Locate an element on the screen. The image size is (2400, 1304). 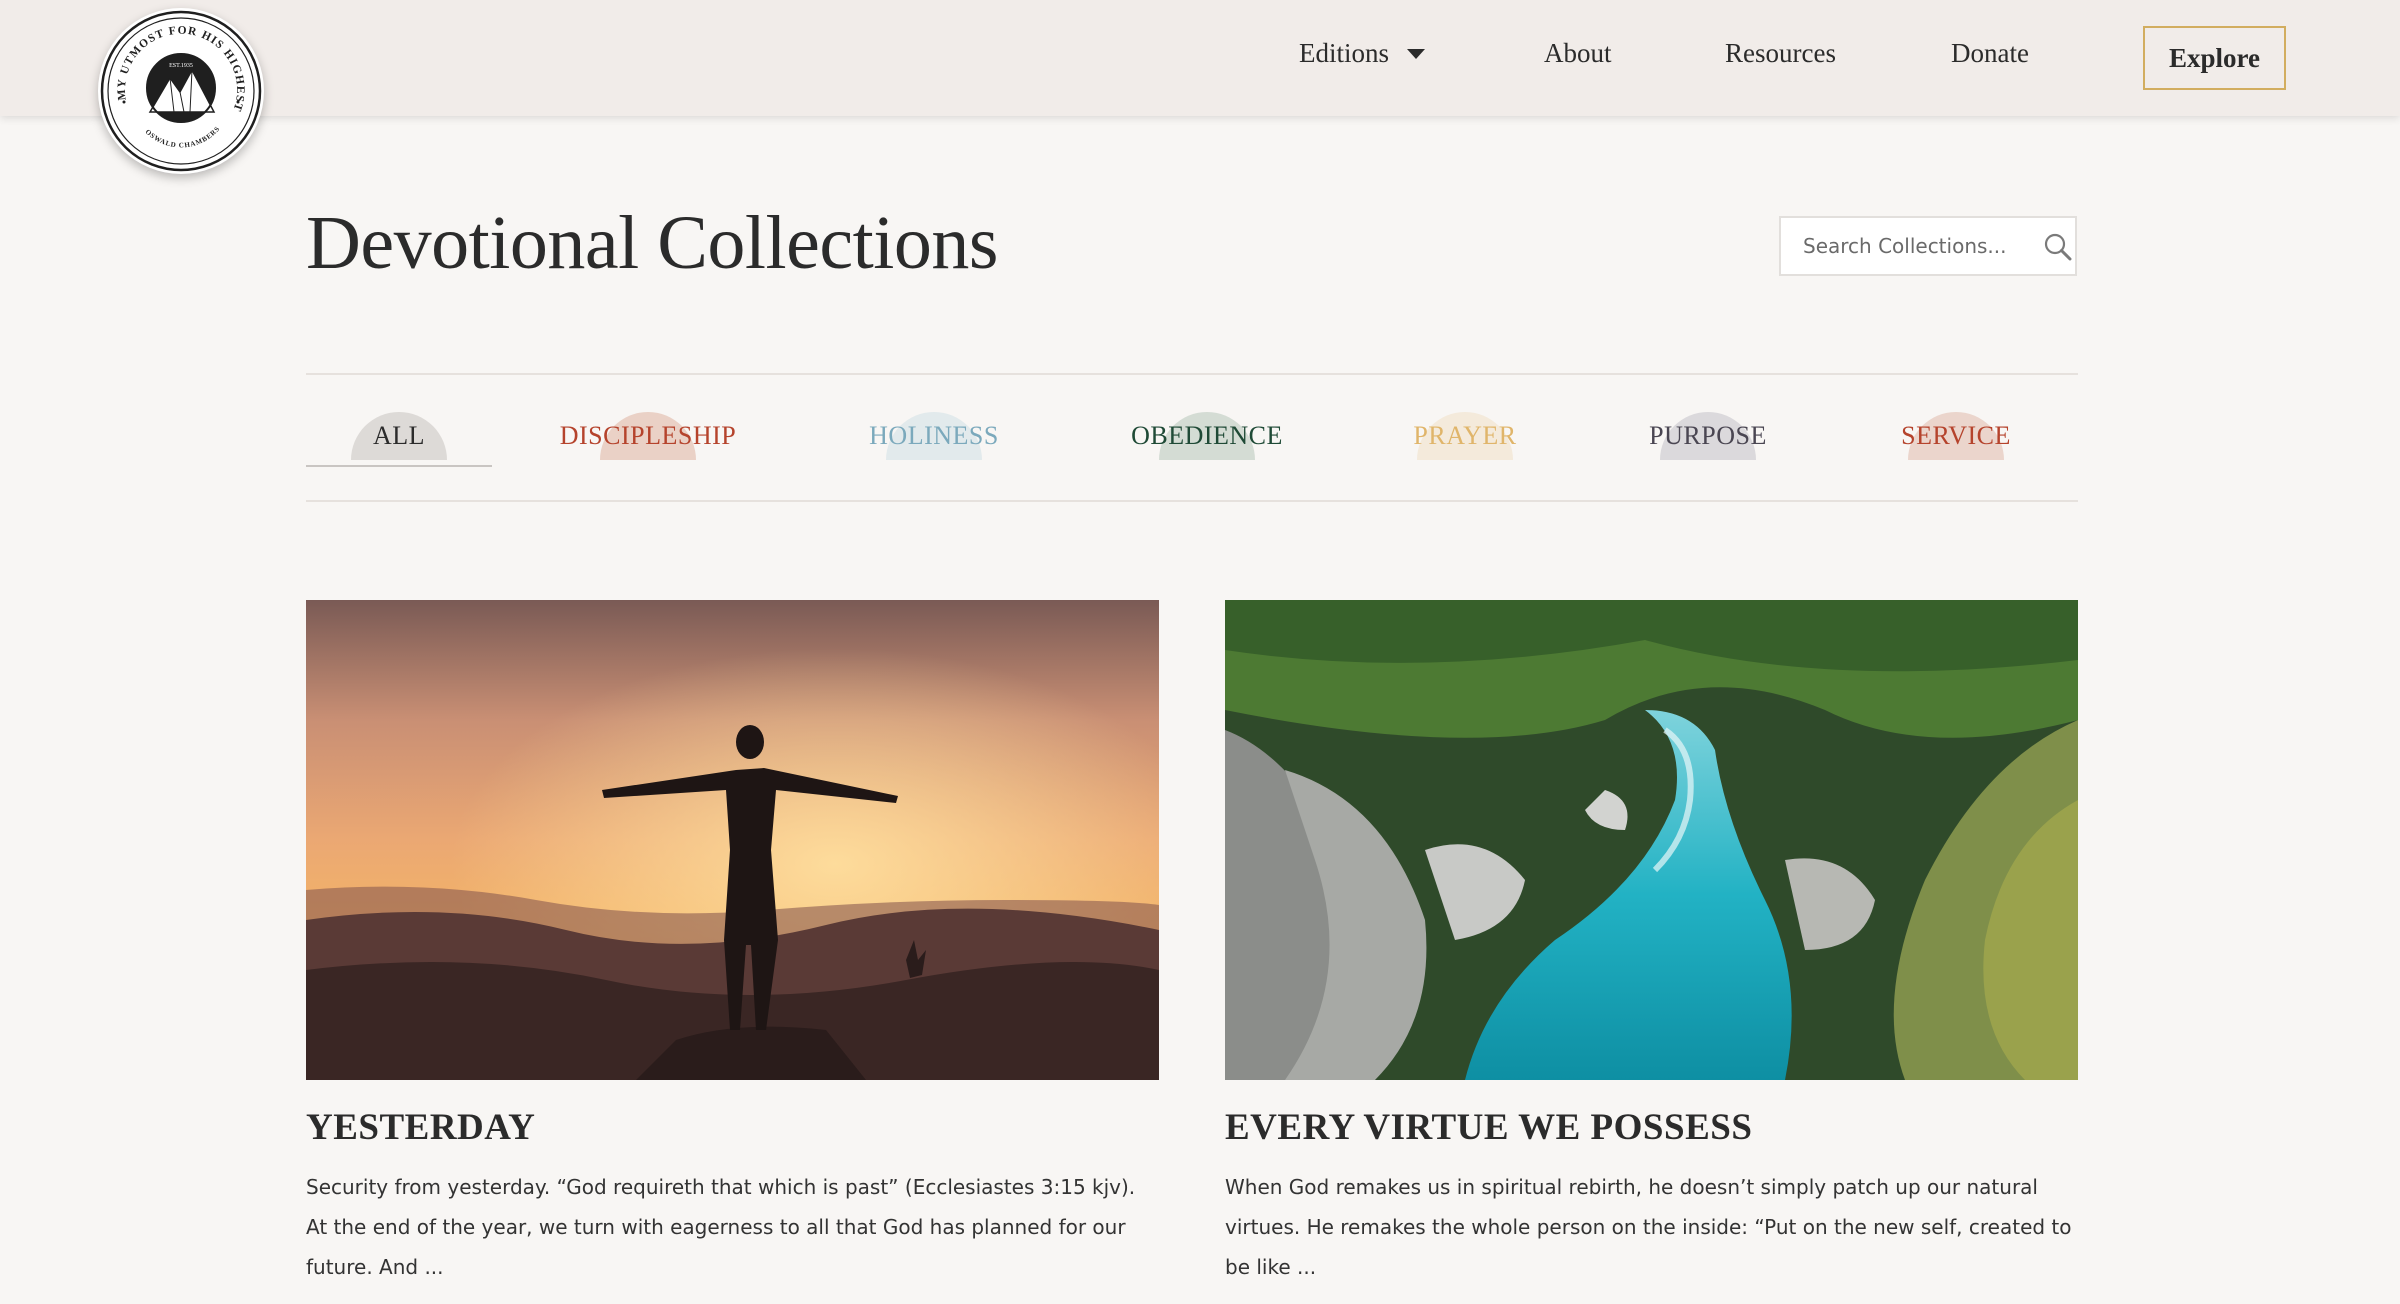
search-icon is located at coordinates (2058, 247).